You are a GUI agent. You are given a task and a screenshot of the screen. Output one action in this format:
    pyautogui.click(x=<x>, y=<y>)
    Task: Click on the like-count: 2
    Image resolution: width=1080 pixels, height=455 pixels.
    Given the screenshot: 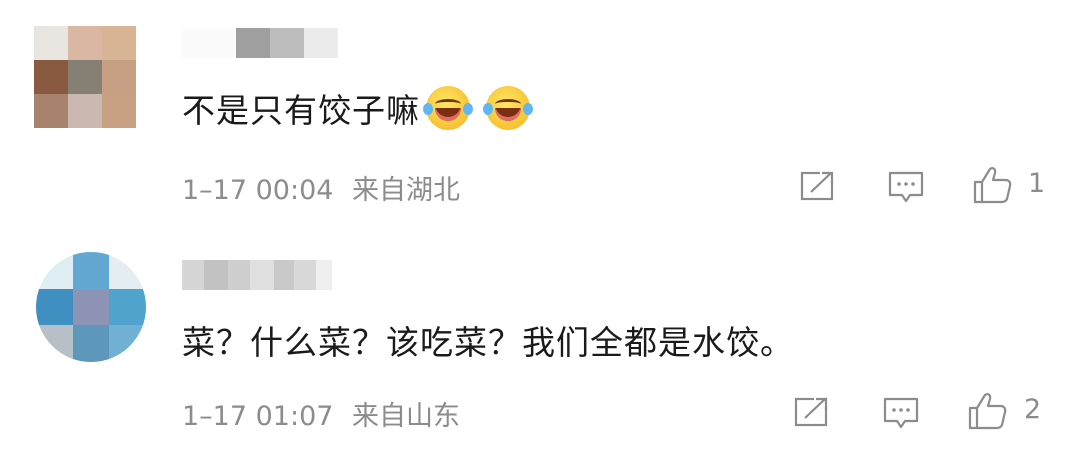 What is the action you would take?
    pyautogui.click(x=1033, y=409)
    